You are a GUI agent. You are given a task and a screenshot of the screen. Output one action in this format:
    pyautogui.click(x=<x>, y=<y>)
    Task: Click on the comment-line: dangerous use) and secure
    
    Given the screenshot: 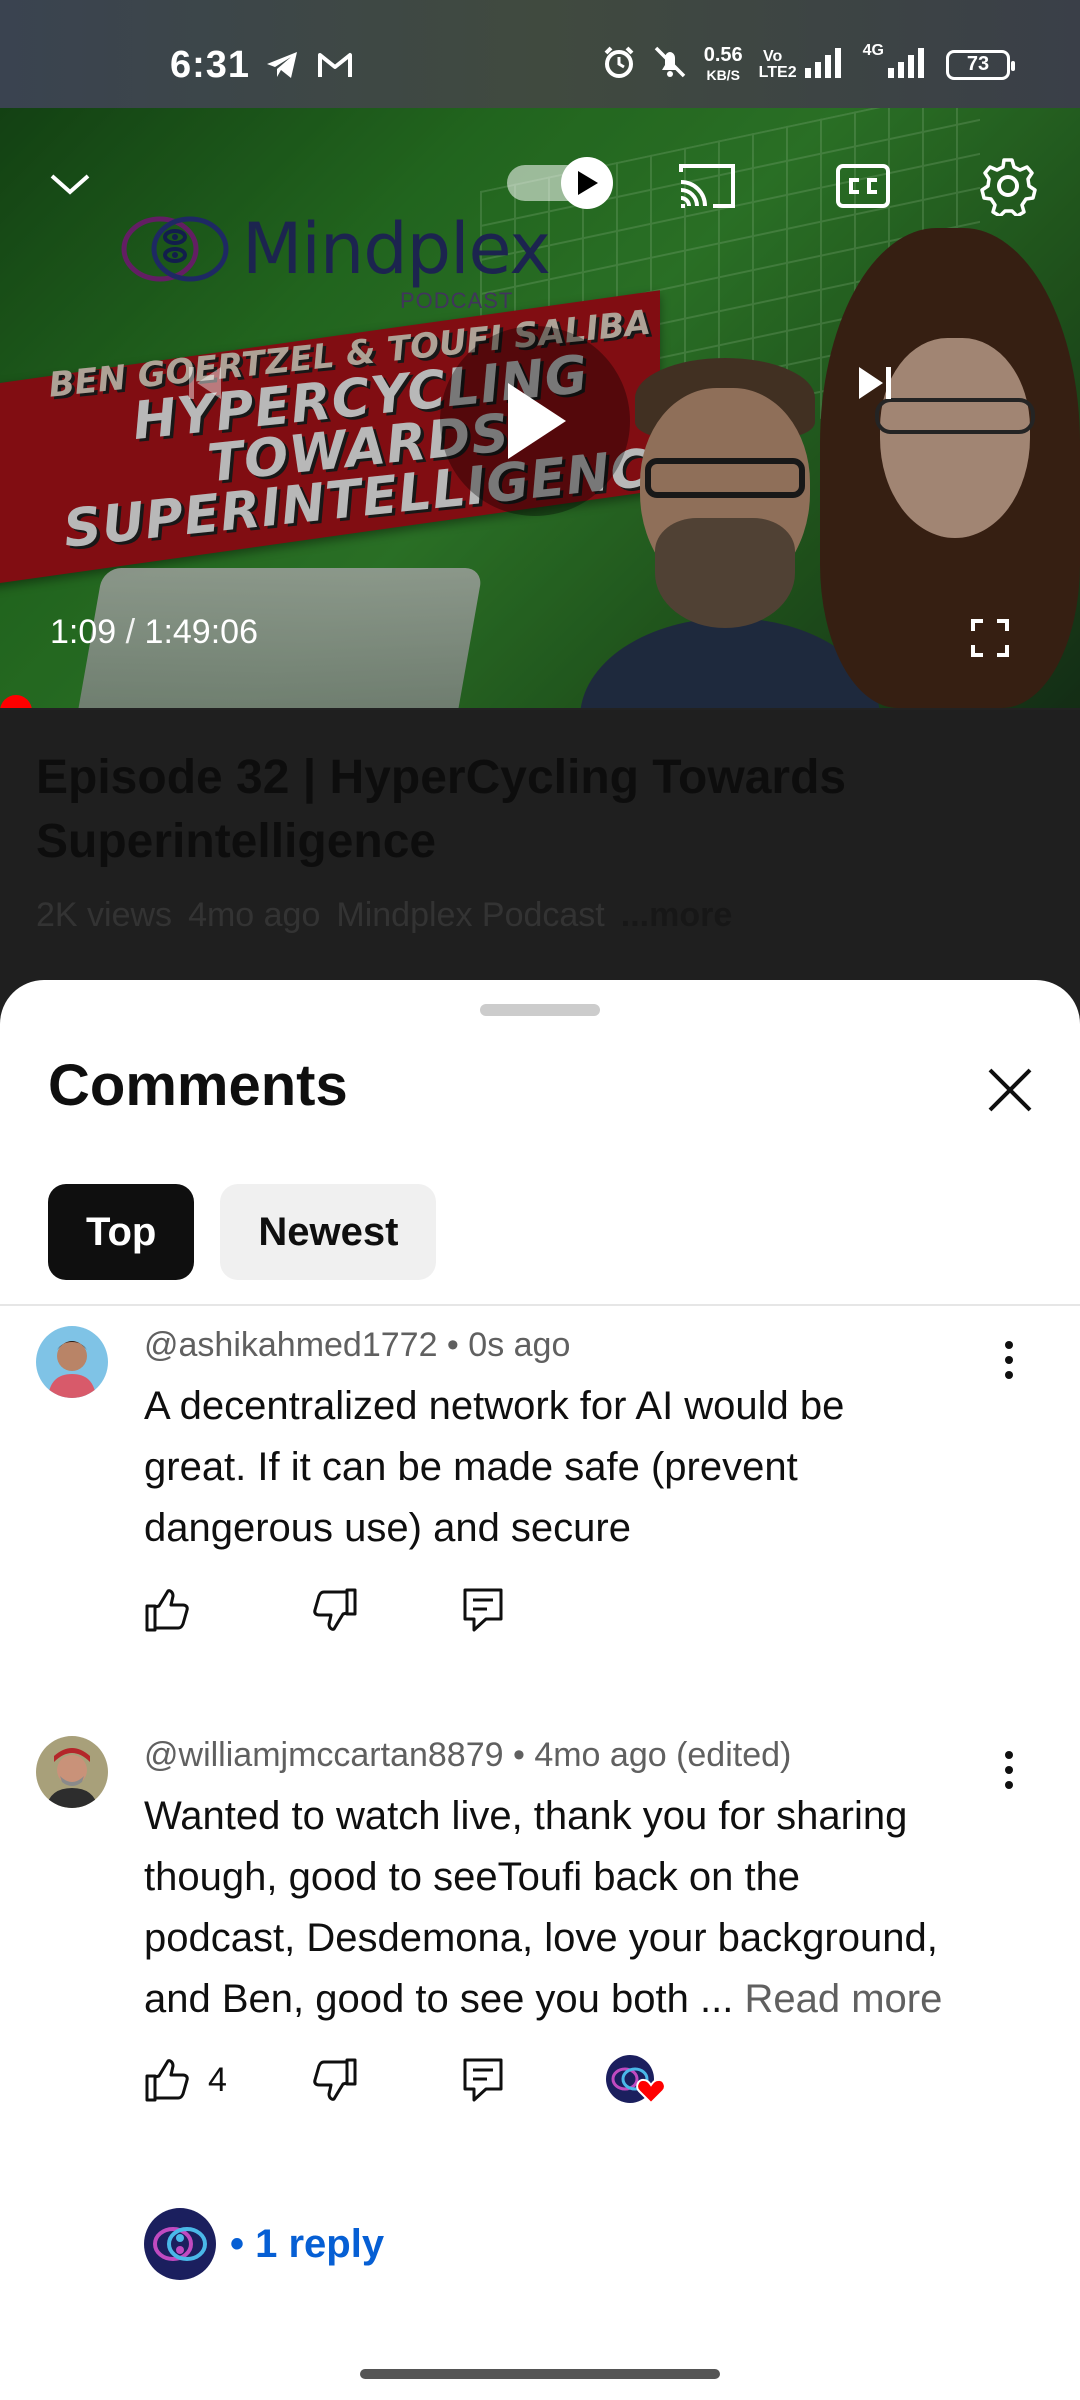 What is the action you would take?
    pyautogui.click(x=387, y=1528)
    